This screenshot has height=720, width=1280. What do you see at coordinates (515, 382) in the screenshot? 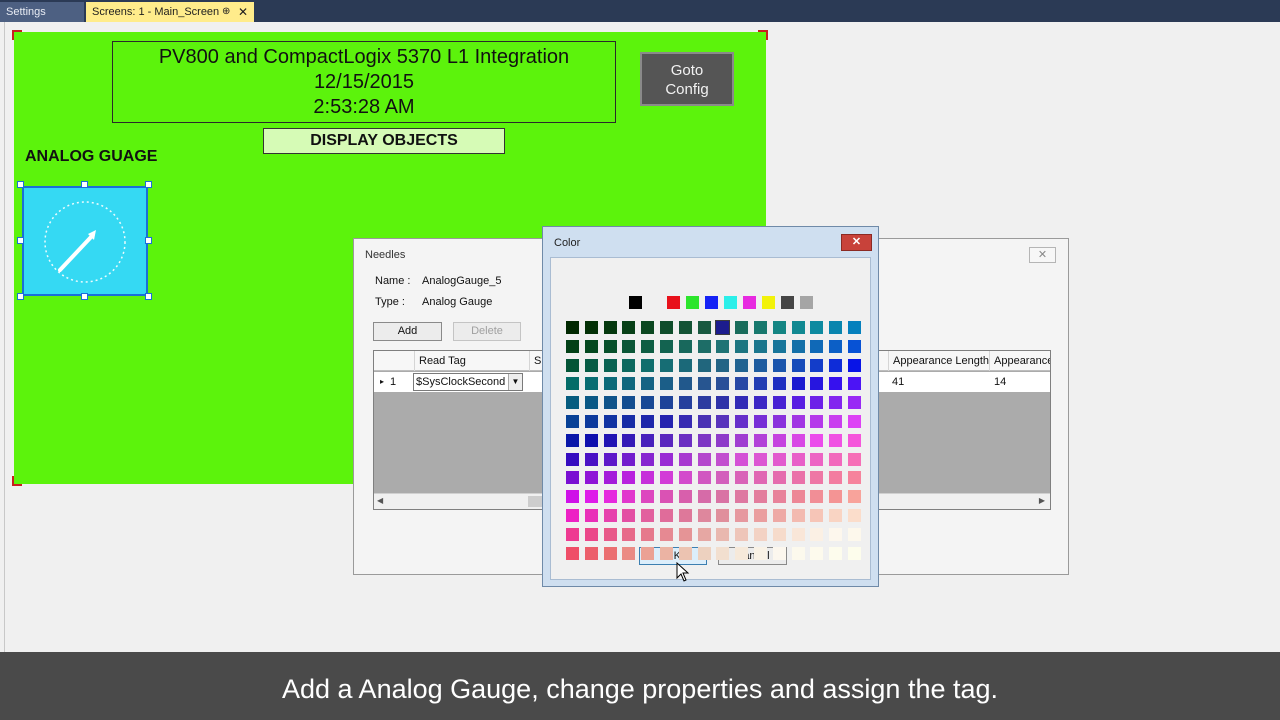
I see `chevron-down-icon: ▼` at bounding box center [515, 382].